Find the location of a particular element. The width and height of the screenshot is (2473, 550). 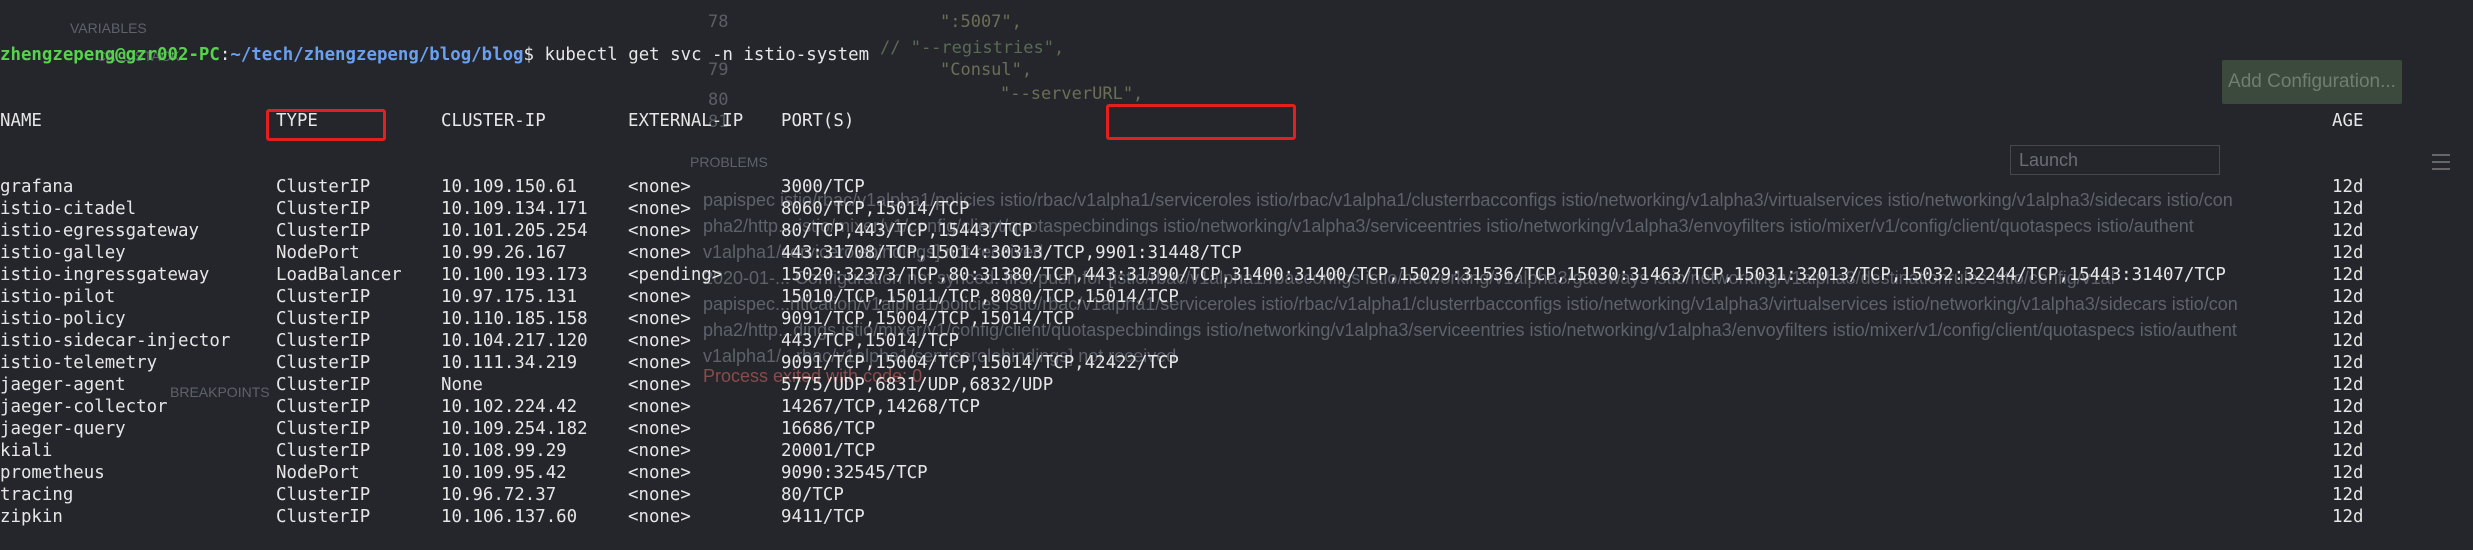

cell-cluster-ip: 10.104.217.120 is located at coordinates (514, 341).